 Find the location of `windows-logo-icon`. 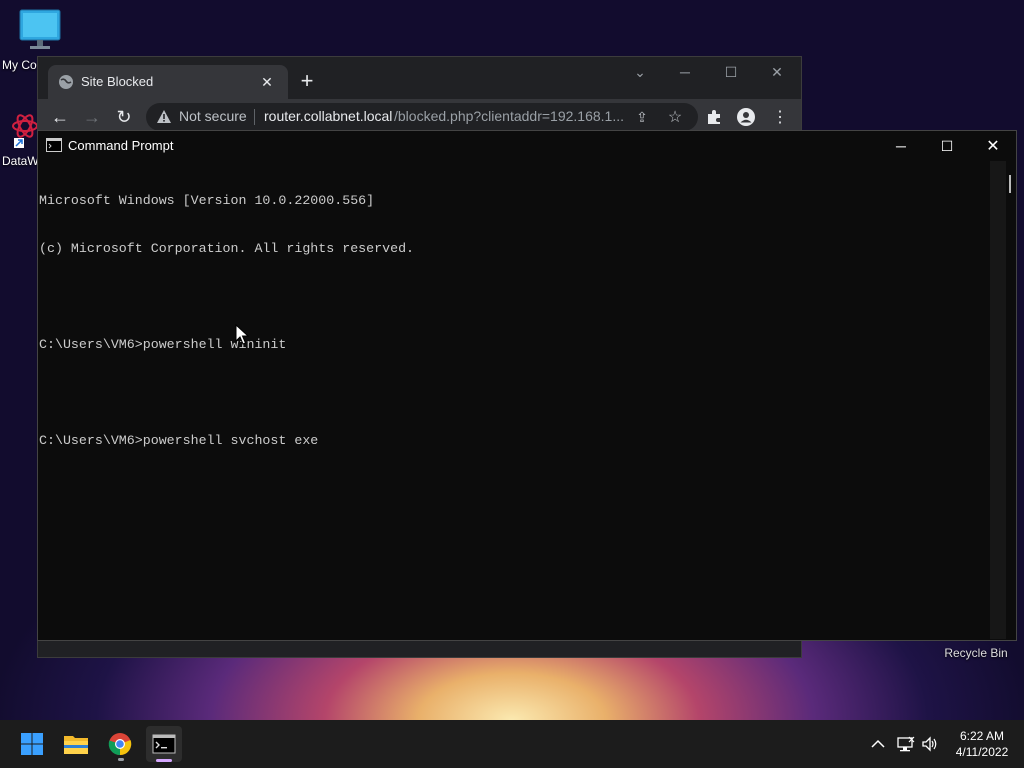

windows-logo-icon is located at coordinates (32, 744).